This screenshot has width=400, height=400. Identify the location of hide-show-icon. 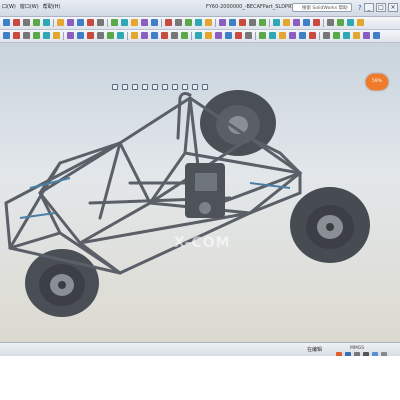
(175, 87).